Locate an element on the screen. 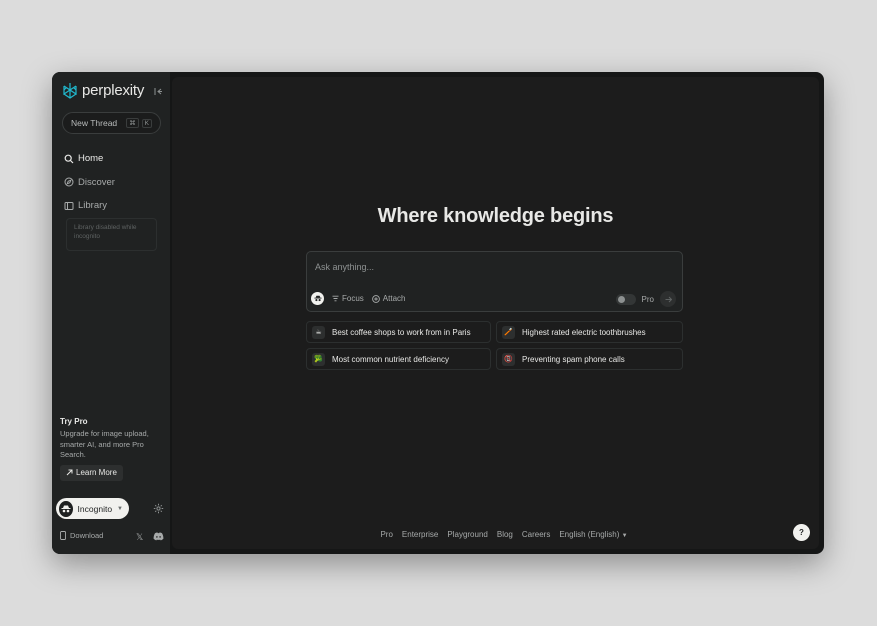 This screenshot has width=877, height=626. pro-controls: Pro is located at coordinates (645, 299).